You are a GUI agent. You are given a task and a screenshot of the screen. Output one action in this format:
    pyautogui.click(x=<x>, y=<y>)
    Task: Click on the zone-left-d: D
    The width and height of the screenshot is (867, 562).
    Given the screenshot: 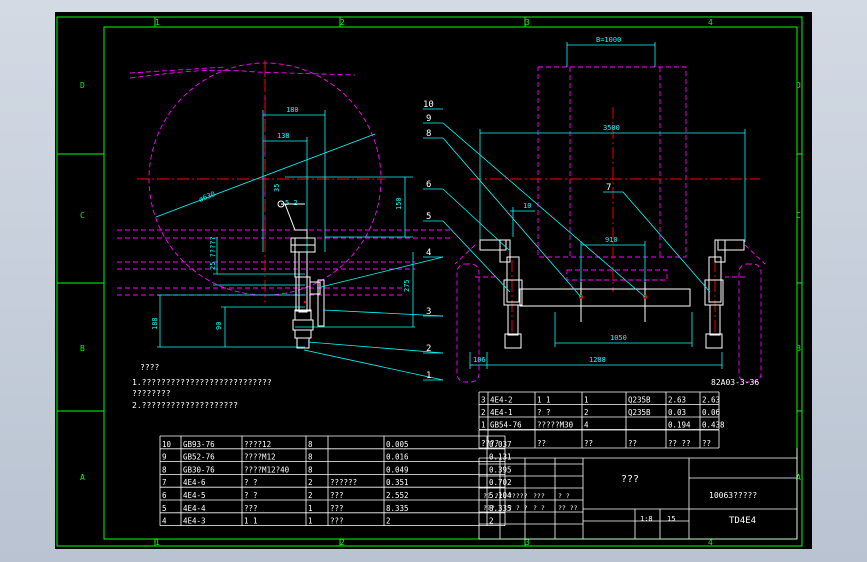 What is the action you would take?
    pyautogui.click(x=82, y=85)
    